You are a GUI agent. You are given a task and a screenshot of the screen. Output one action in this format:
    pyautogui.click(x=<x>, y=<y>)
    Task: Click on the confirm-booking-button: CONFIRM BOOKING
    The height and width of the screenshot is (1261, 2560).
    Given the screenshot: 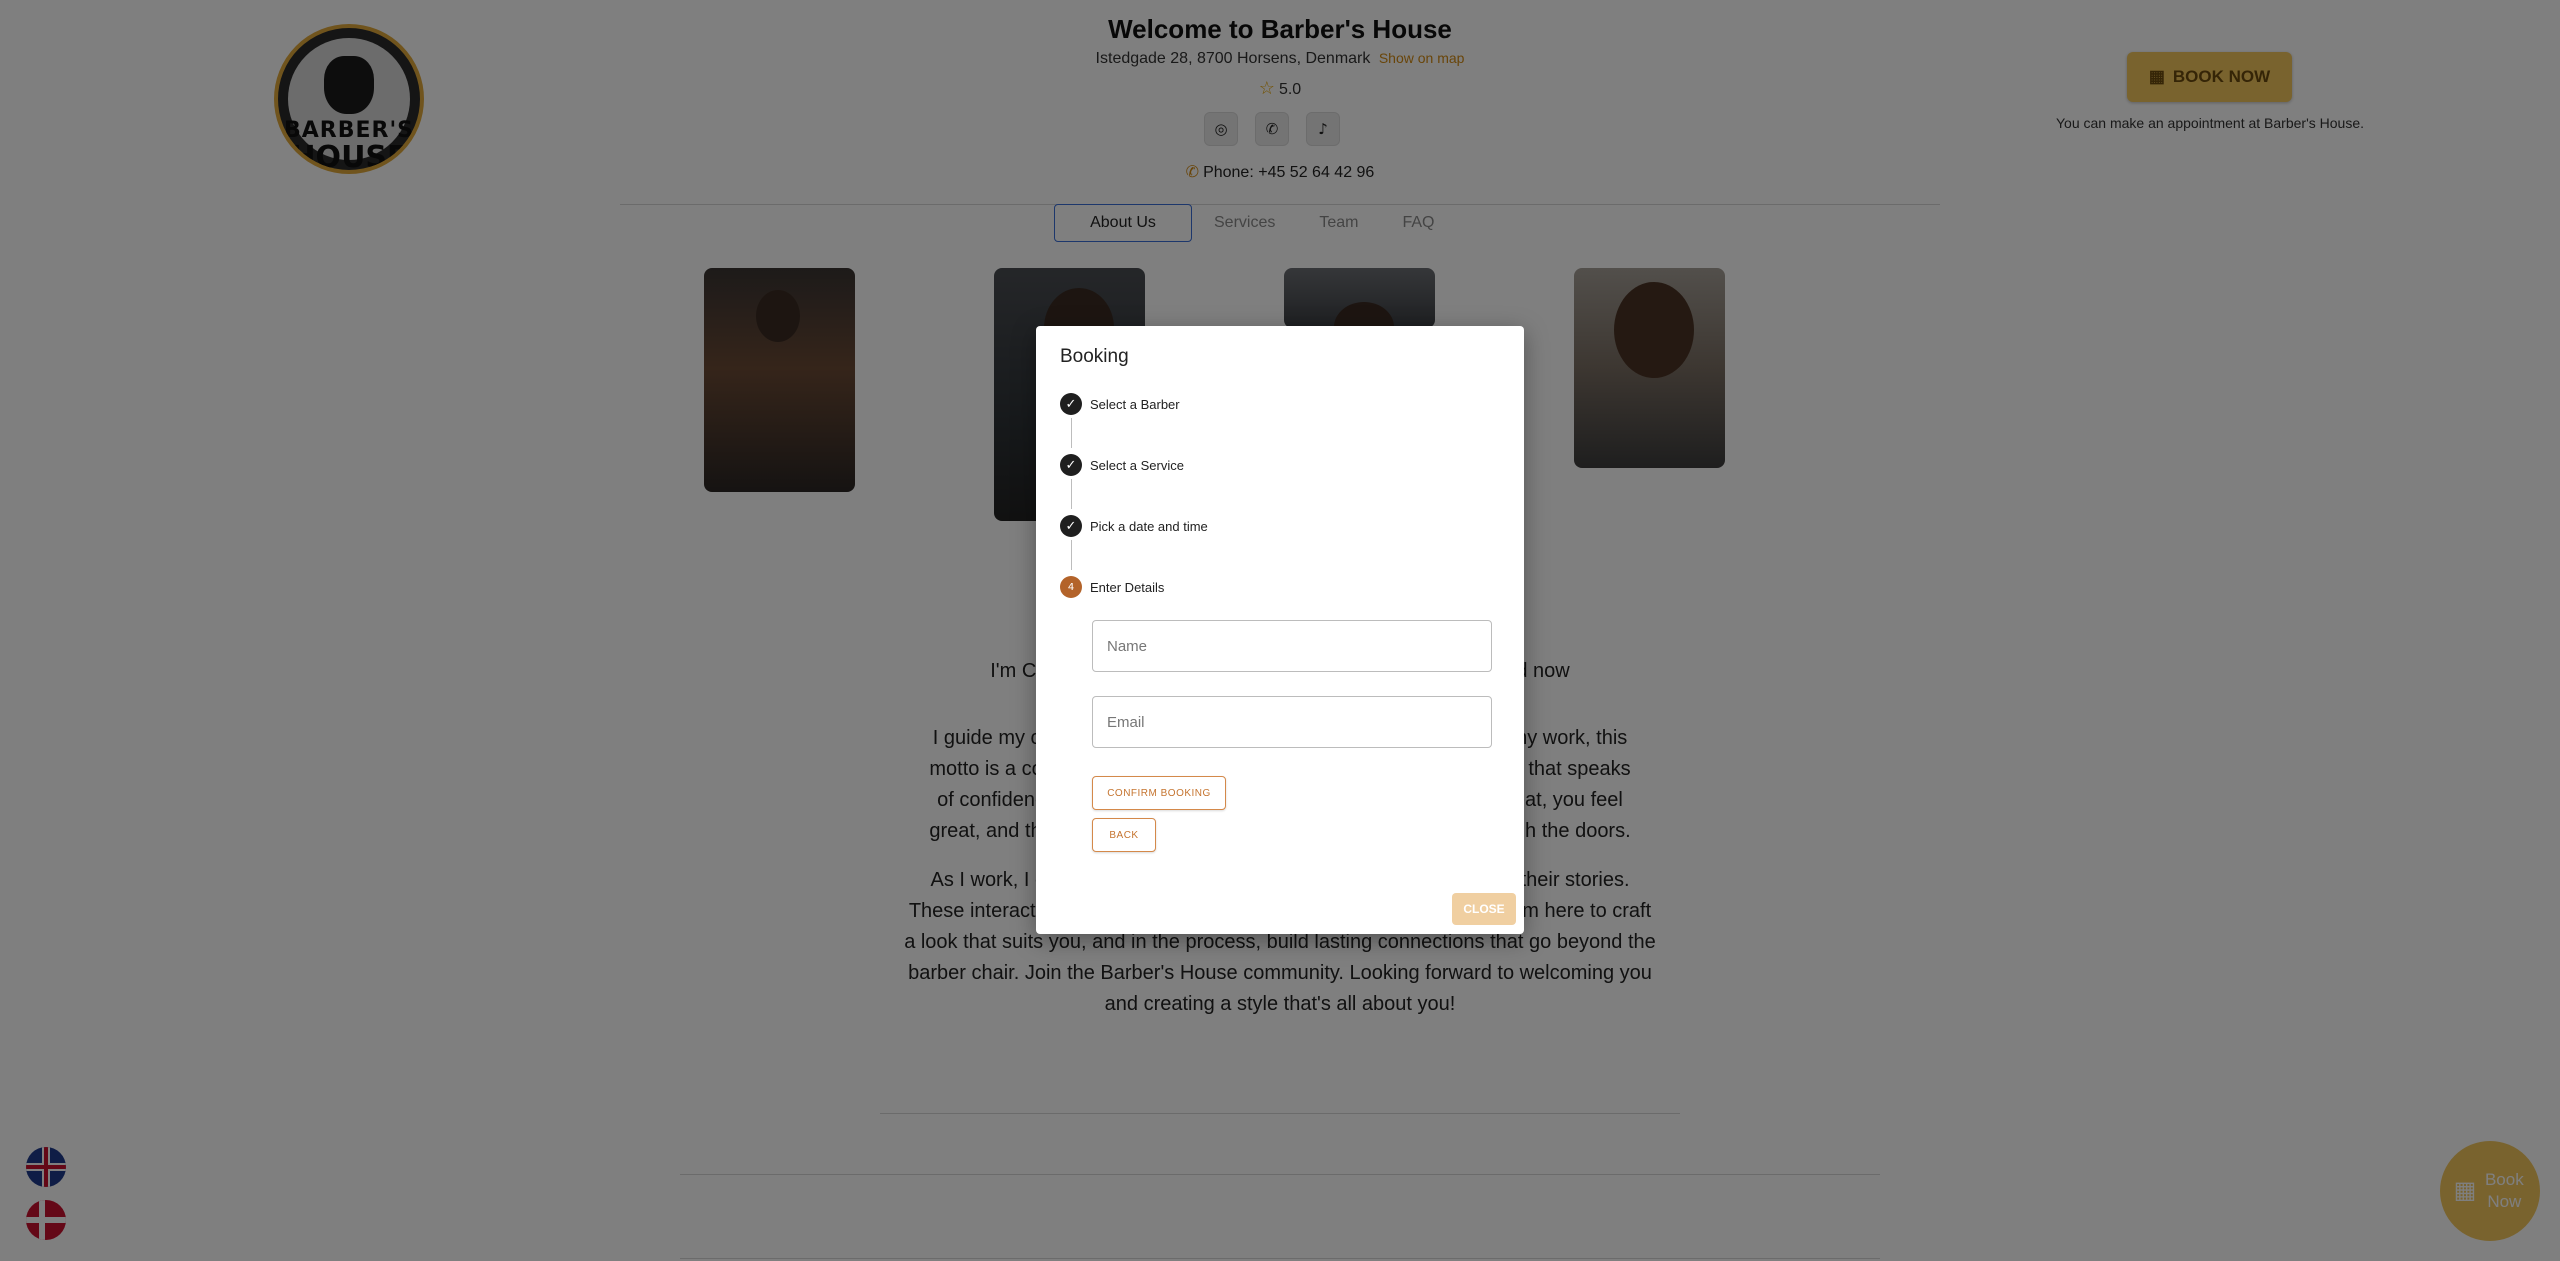 What is the action you would take?
    pyautogui.click(x=1159, y=793)
    